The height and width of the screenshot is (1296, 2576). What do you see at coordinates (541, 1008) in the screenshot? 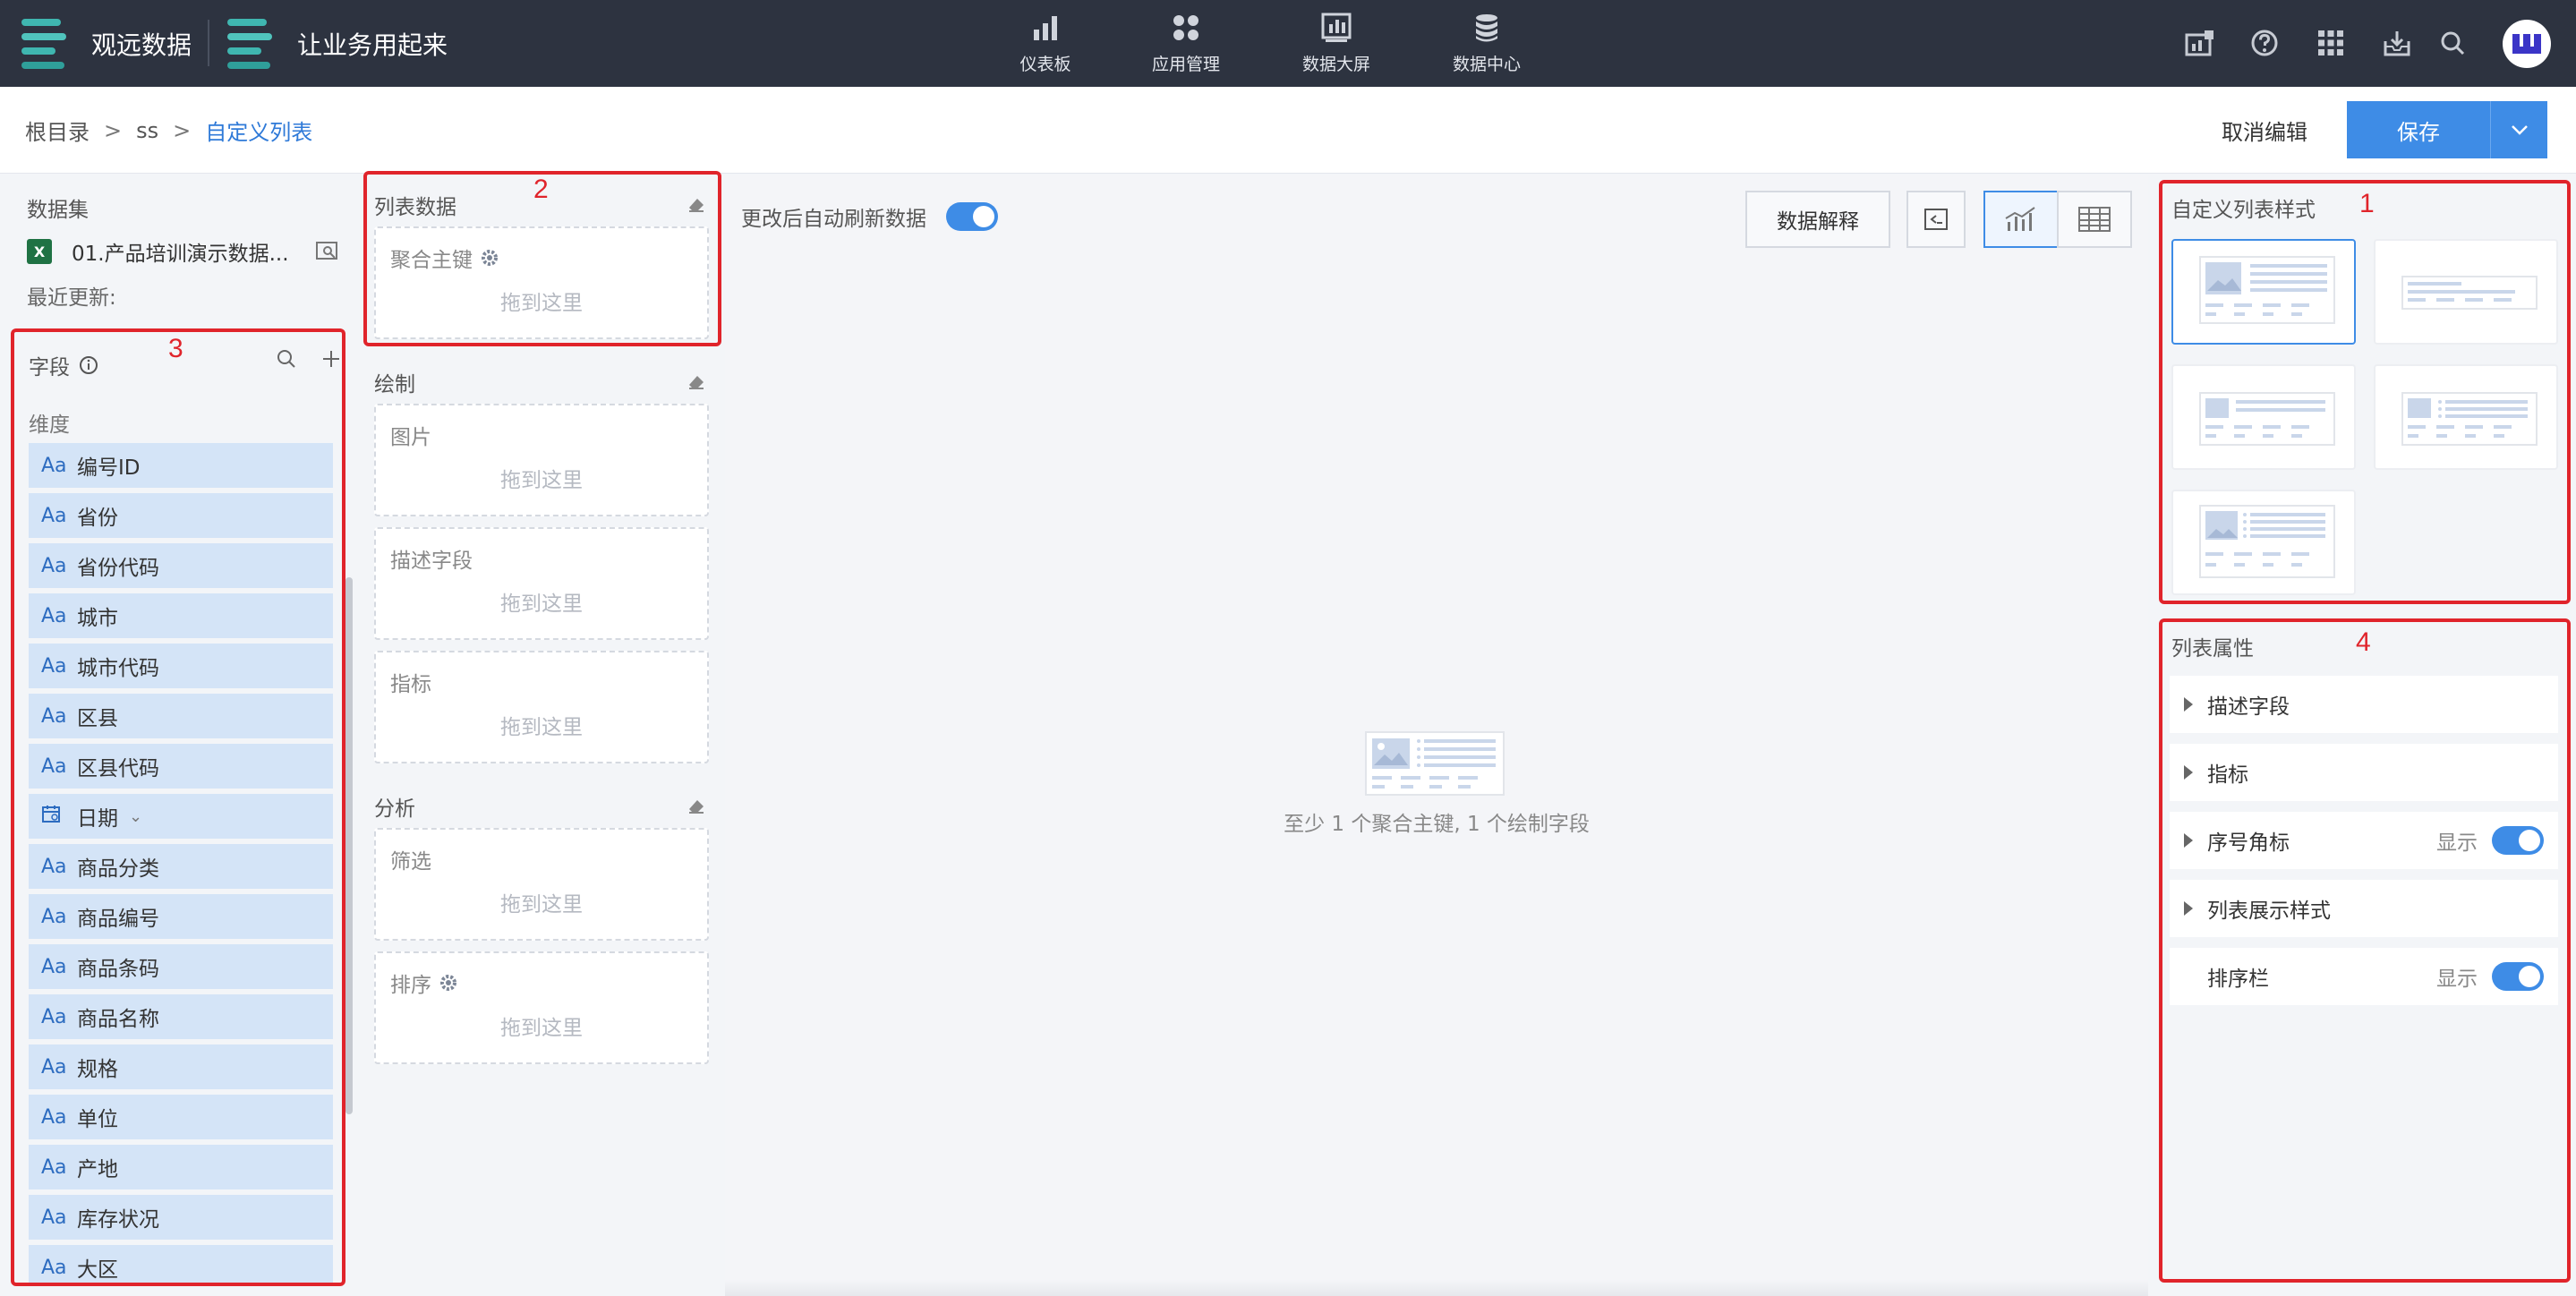
I see `sort-dropzone: 排序 拖到这里` at bounding box center [541, 1008].